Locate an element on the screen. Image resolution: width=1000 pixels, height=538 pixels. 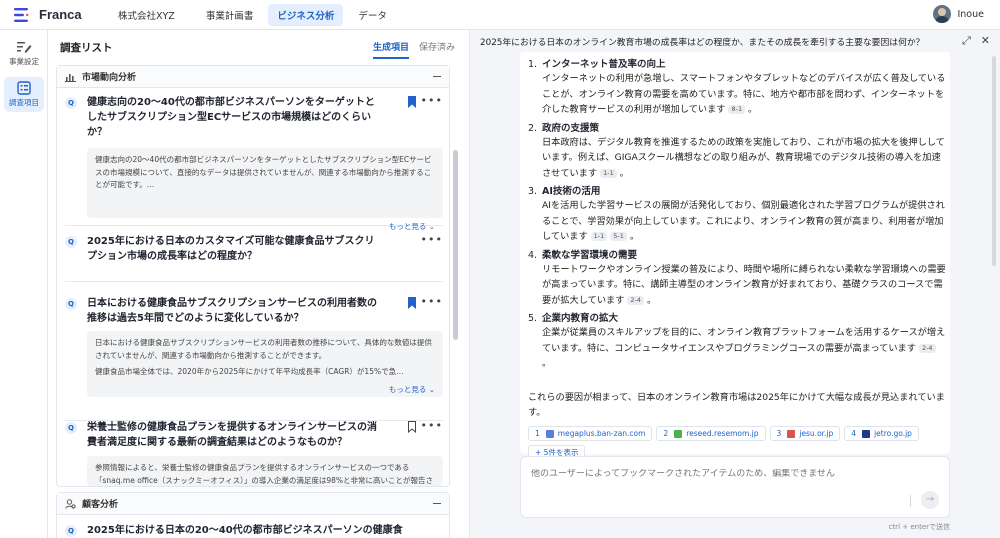
list-scrollbar is located at coordinates (455, 245).